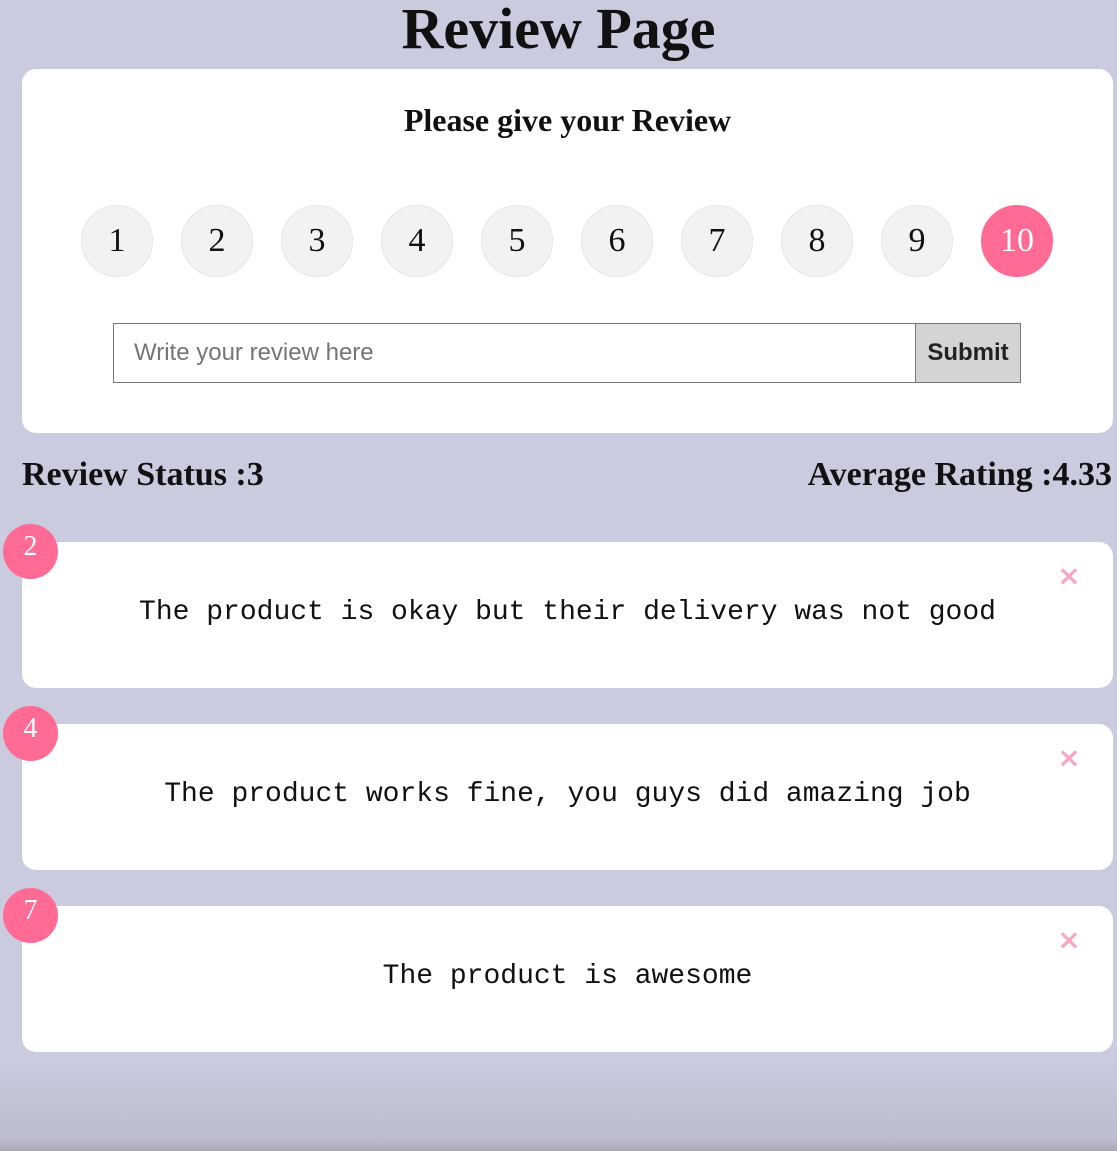 This screenshot has height=1151, width=1117. What do you see at coordinates (30, 915) in the screenshot?
I see `review-rating-badge: 7` at bounding box center [30, 915].